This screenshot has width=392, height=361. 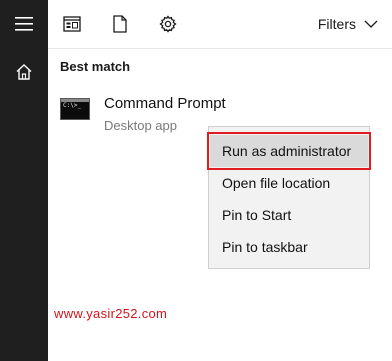 What do you see at coordinates (289, 183) in the screenshot?
I see `menu-item-open-file-location: Open file location` at bounding box center [289, 183].